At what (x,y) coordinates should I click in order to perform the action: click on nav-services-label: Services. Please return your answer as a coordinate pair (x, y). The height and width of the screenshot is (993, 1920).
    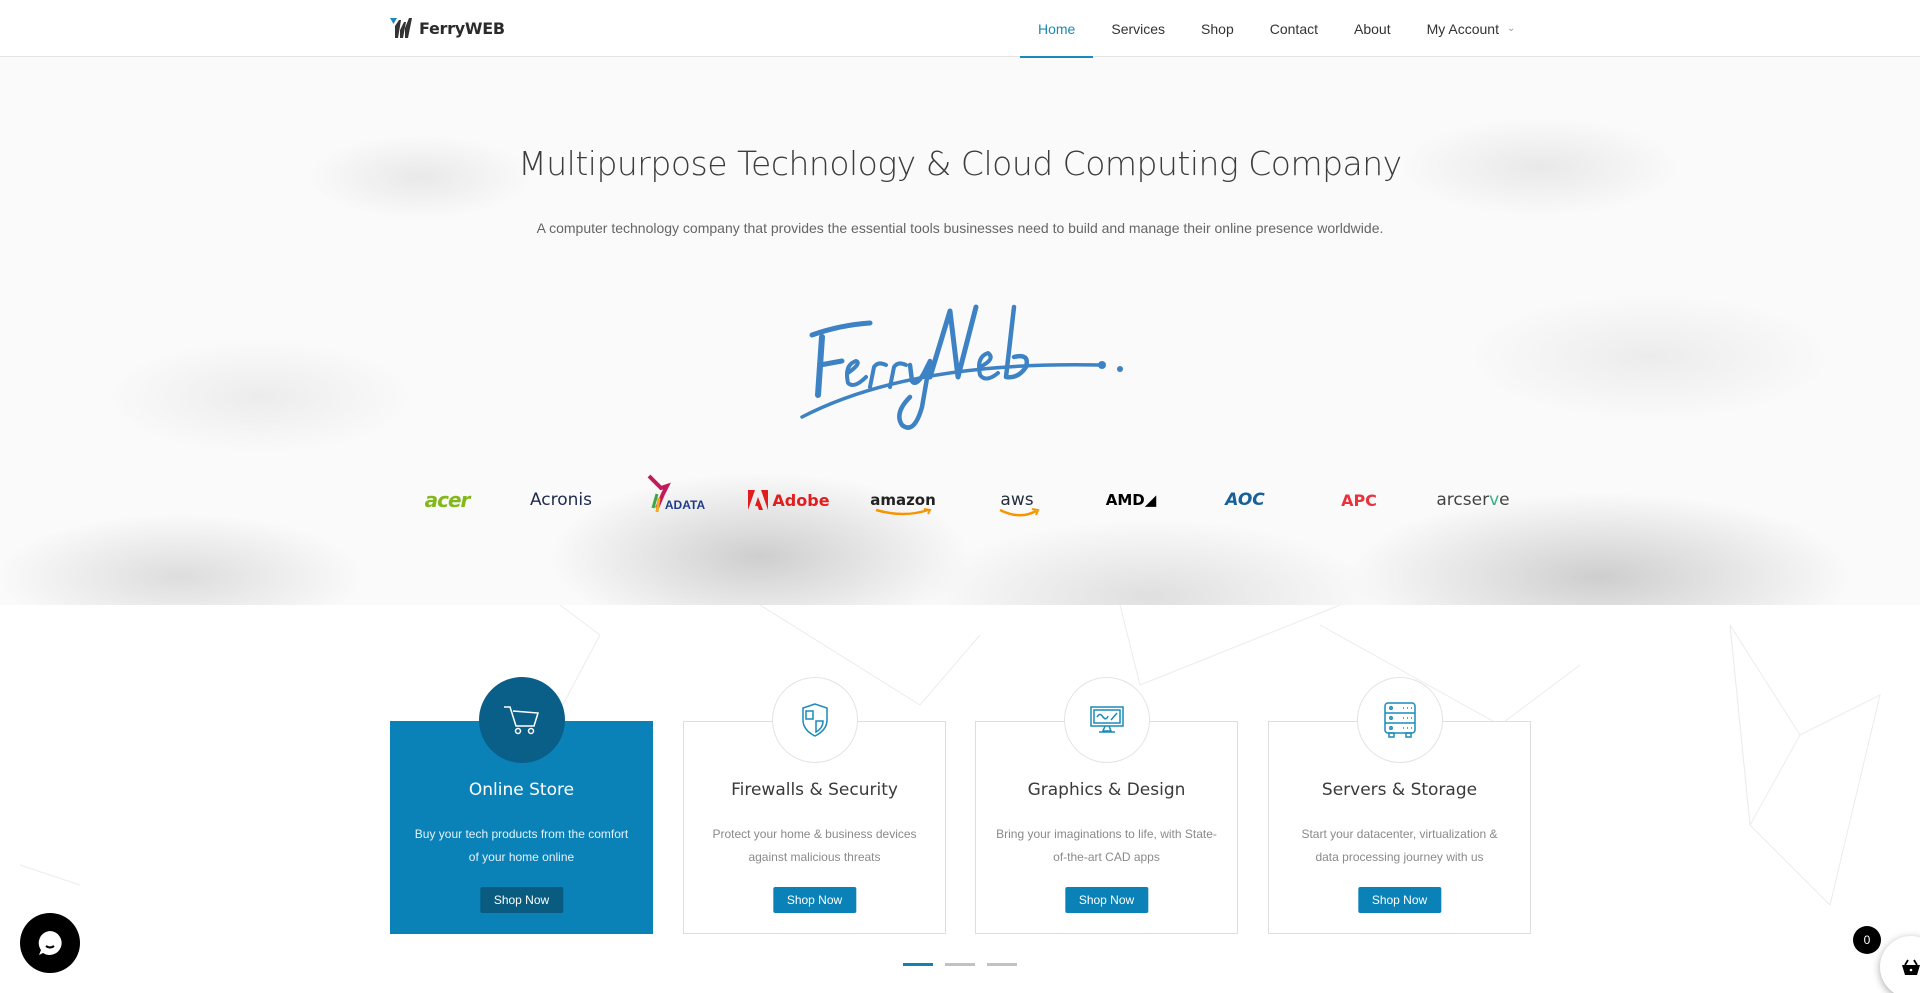
    Looking at the image, I should click on (1138, 28).